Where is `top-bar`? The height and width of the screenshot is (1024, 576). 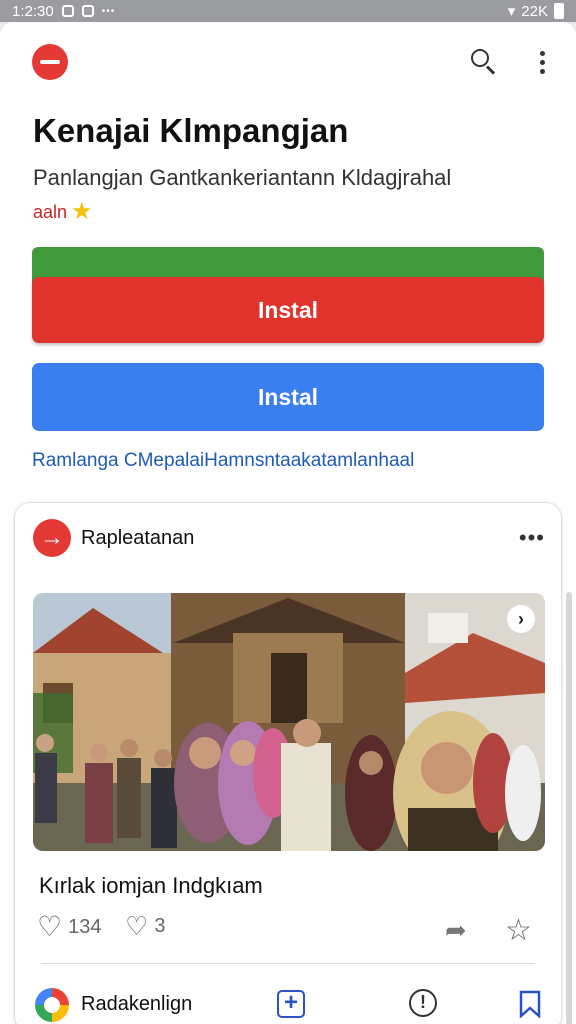
top-bar is located at coordinates (288, 62).